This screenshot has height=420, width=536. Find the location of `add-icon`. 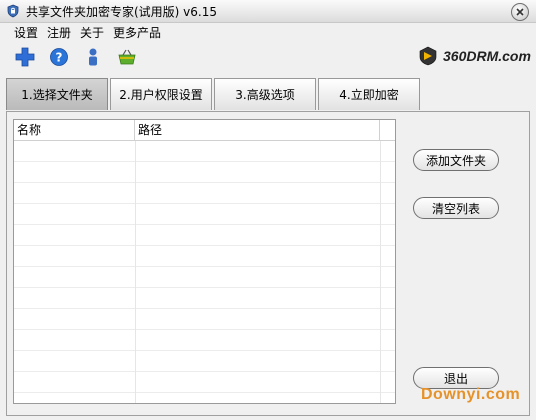

add-icon is located at coordinates (25, 57).